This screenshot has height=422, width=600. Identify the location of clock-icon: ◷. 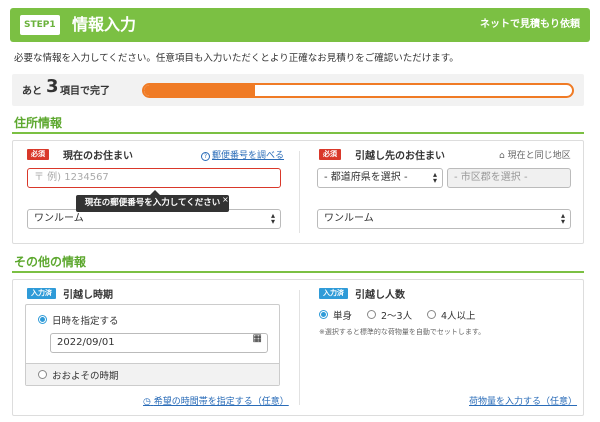
(147, 402).